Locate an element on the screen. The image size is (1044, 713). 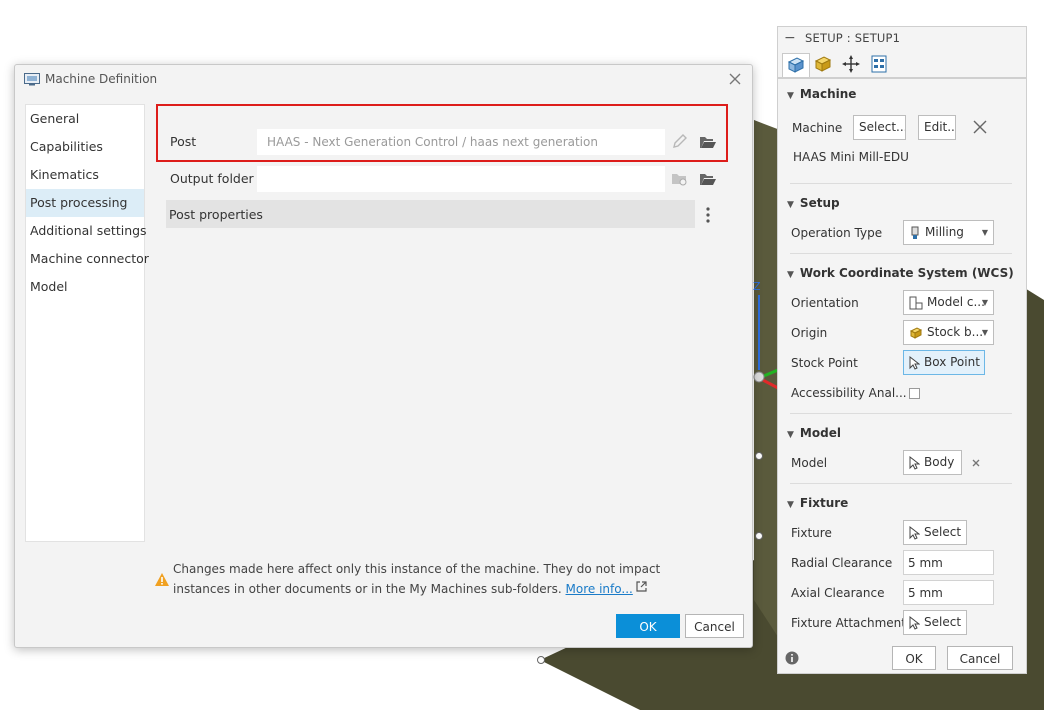
output-folder-row: Output folder is located at coordinates (451, 179).